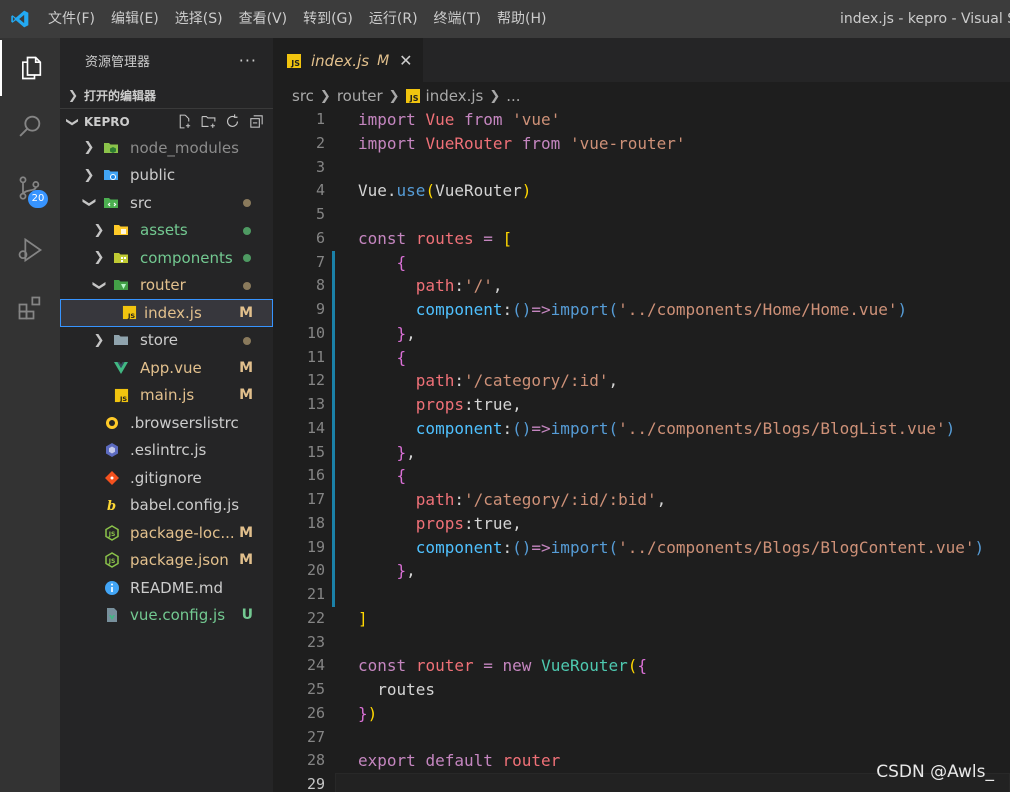 This screenshot has height=792, width=1010. I want to click on open-editors-section: ❯ 打开的编辑器, so click(166, 95).